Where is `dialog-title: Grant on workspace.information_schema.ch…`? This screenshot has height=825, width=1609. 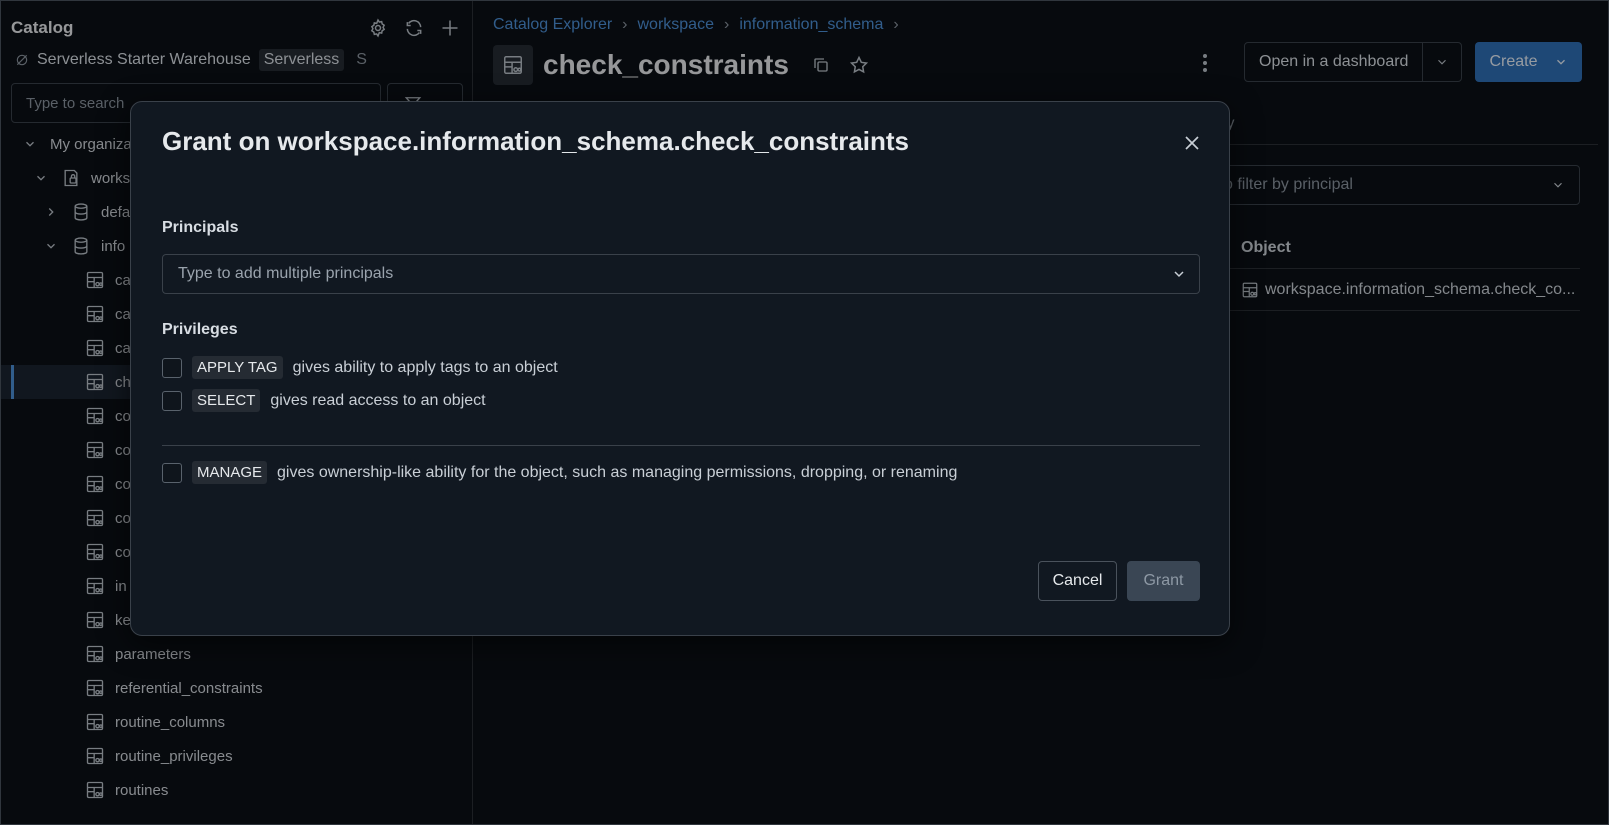 dialog-title: Grant on workspace.information_schema.ch… is located at coordinates (536, 141).